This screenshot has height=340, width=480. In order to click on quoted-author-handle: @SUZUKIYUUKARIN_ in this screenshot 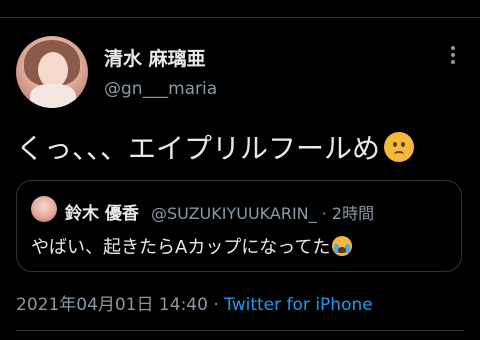, I will do `click(234, 213)`.